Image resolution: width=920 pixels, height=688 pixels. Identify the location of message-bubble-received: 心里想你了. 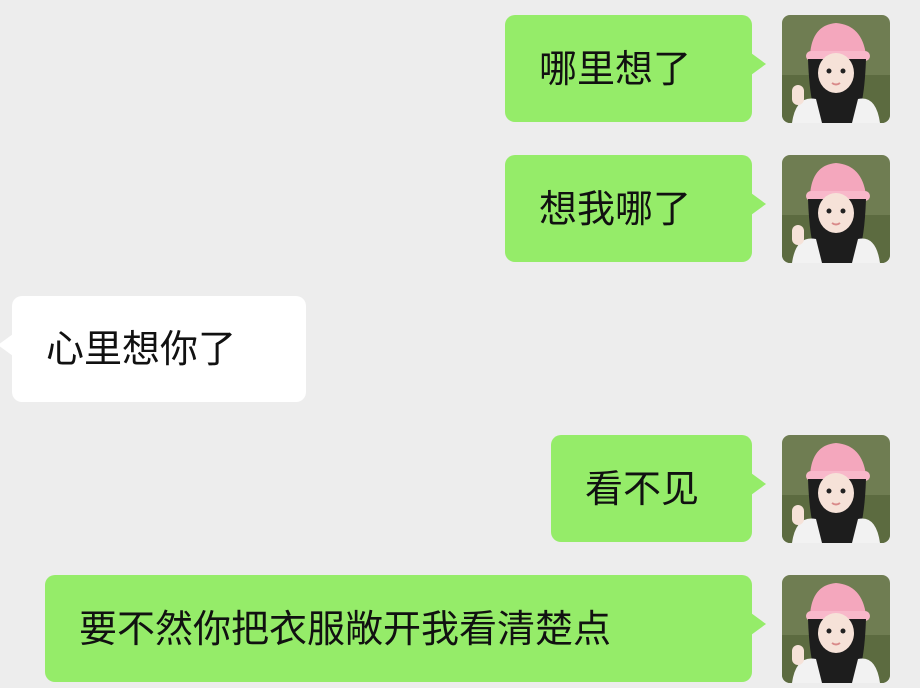
(153, 349).